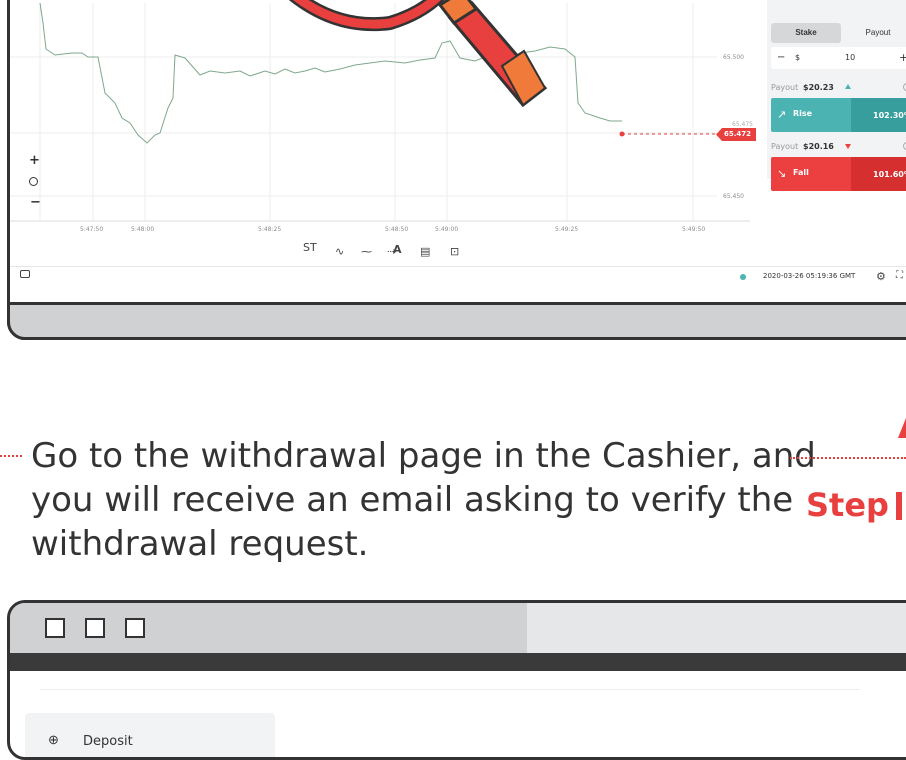  Describe the element at coordinates (889, 115) in the screenshot. I see `rise-percent: 102.30%` at that location.